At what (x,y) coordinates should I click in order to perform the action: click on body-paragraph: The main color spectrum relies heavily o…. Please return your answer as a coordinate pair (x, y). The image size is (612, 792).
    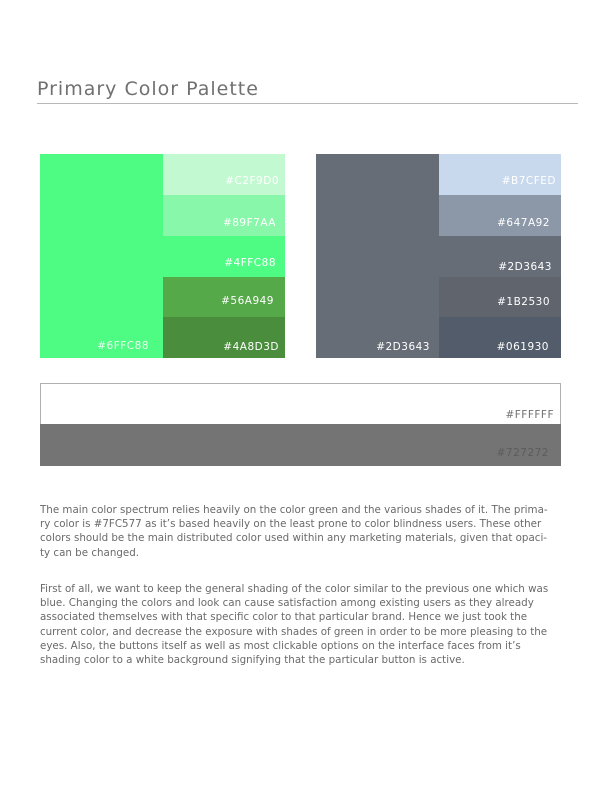
    Looking at the image, I should click on (294, 531).